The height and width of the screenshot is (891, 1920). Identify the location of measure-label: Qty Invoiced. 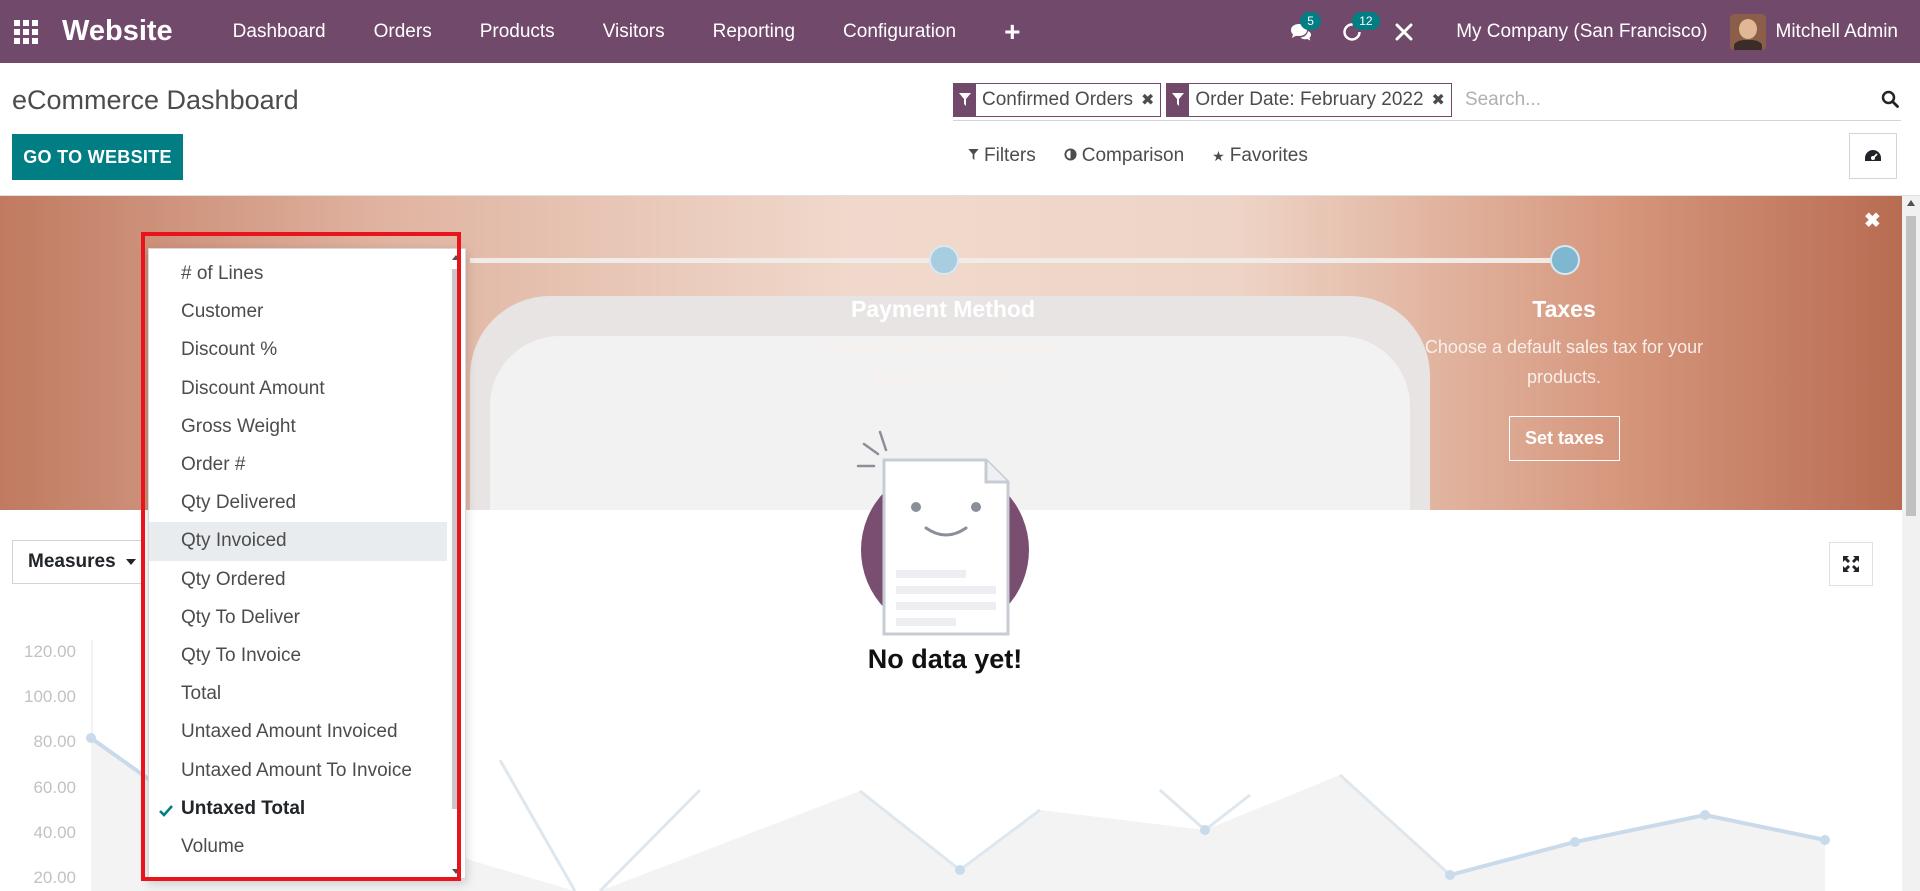
(234, 541).